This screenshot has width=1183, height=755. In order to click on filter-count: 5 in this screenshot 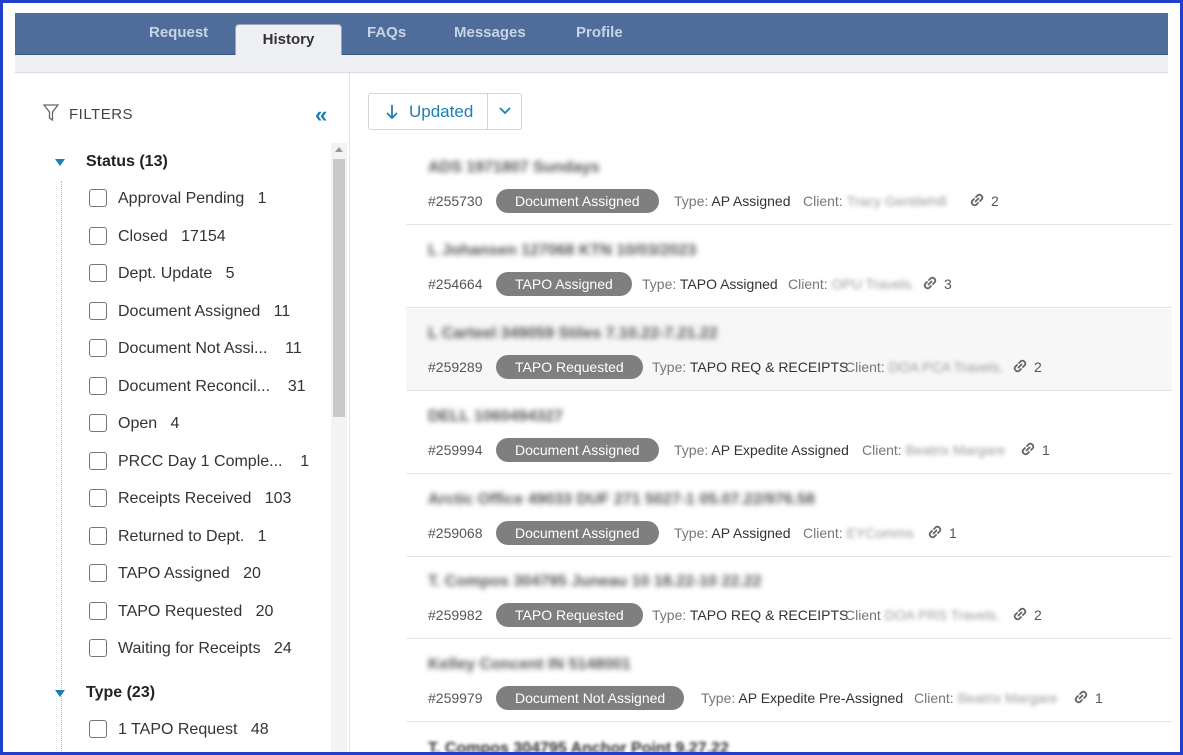, I will do `click(230, 273)`.